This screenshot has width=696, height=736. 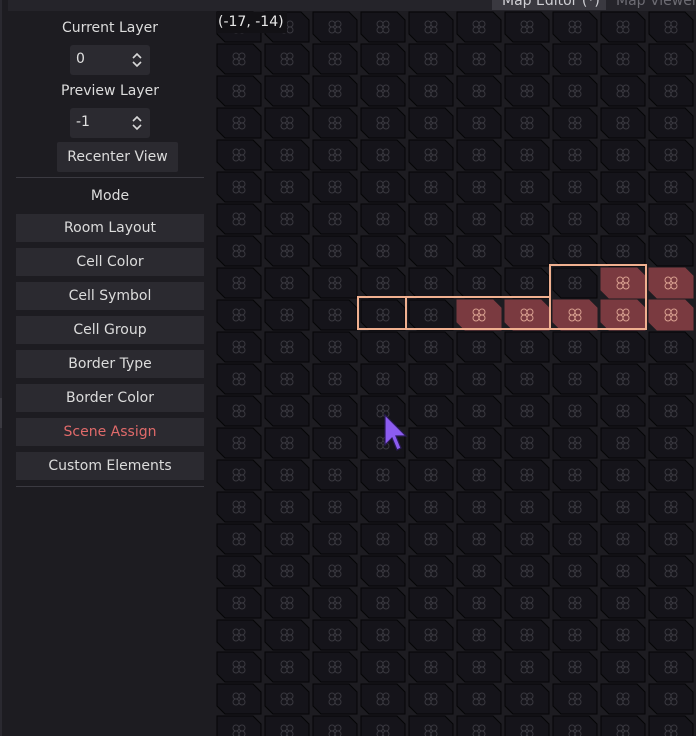 What do you see at coordinates (110, 296) in the screenshot?
I see `mode-cell-symbol-button: Cell Symbol` at bounding box center [110, 296].